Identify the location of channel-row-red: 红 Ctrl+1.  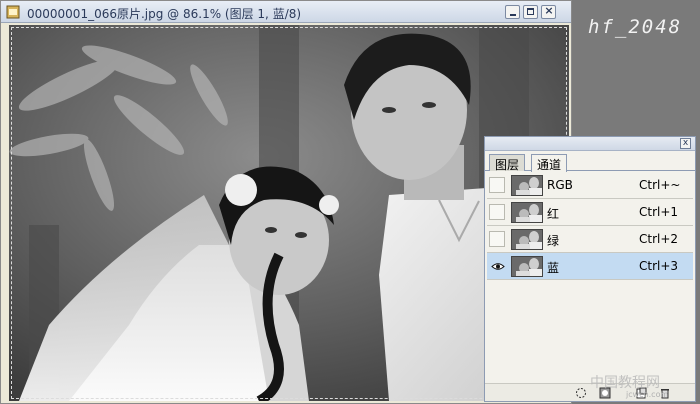
(590, 212).